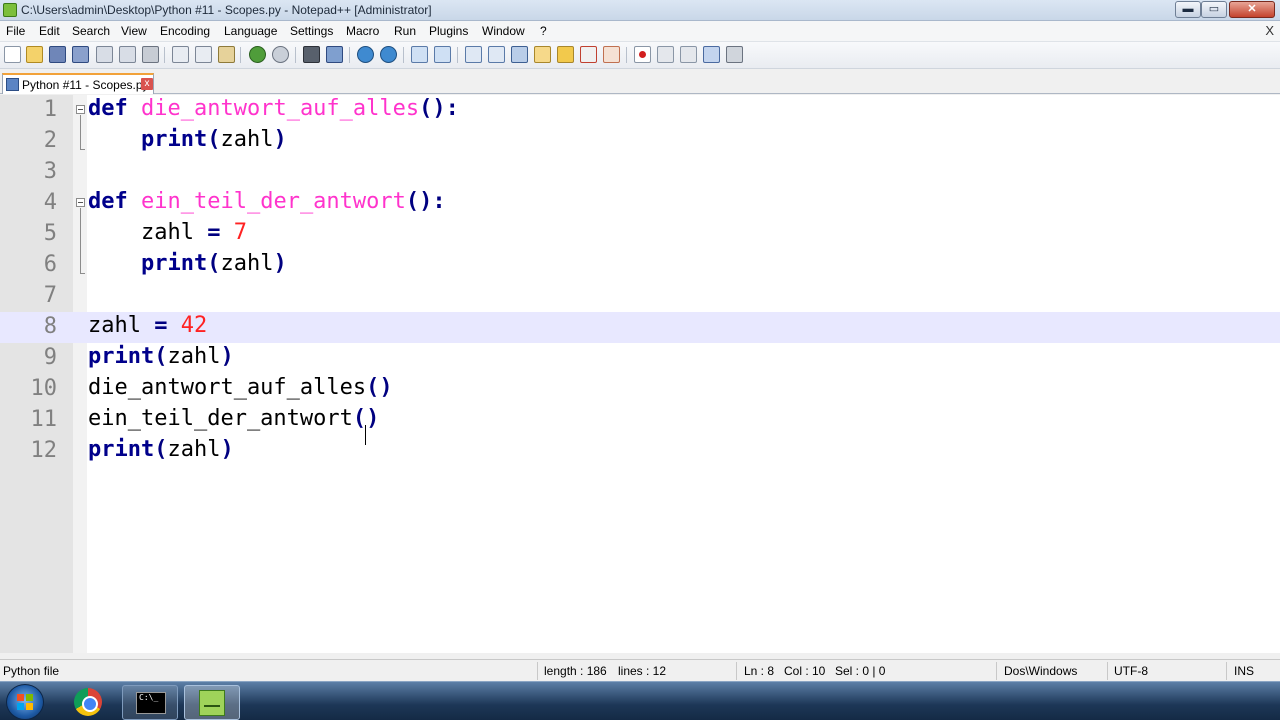 The image size is (1280, 720). What do you see at coordinates (640, 420) in the screenshot?
I see `code-line: 11 ein_teil_der_antwort()` at bounding box center [640, 420].